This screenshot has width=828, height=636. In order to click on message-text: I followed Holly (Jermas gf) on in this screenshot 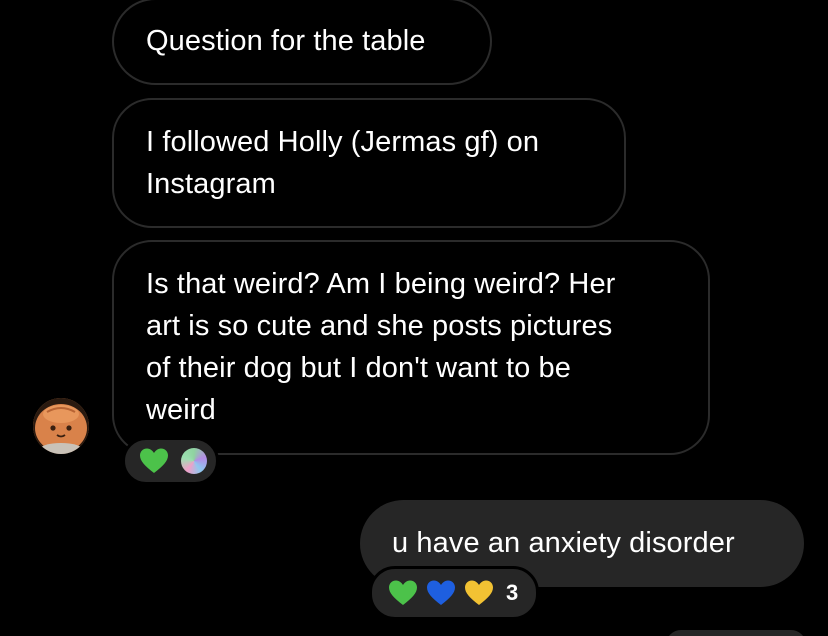, I will do `click(343, 142)`.